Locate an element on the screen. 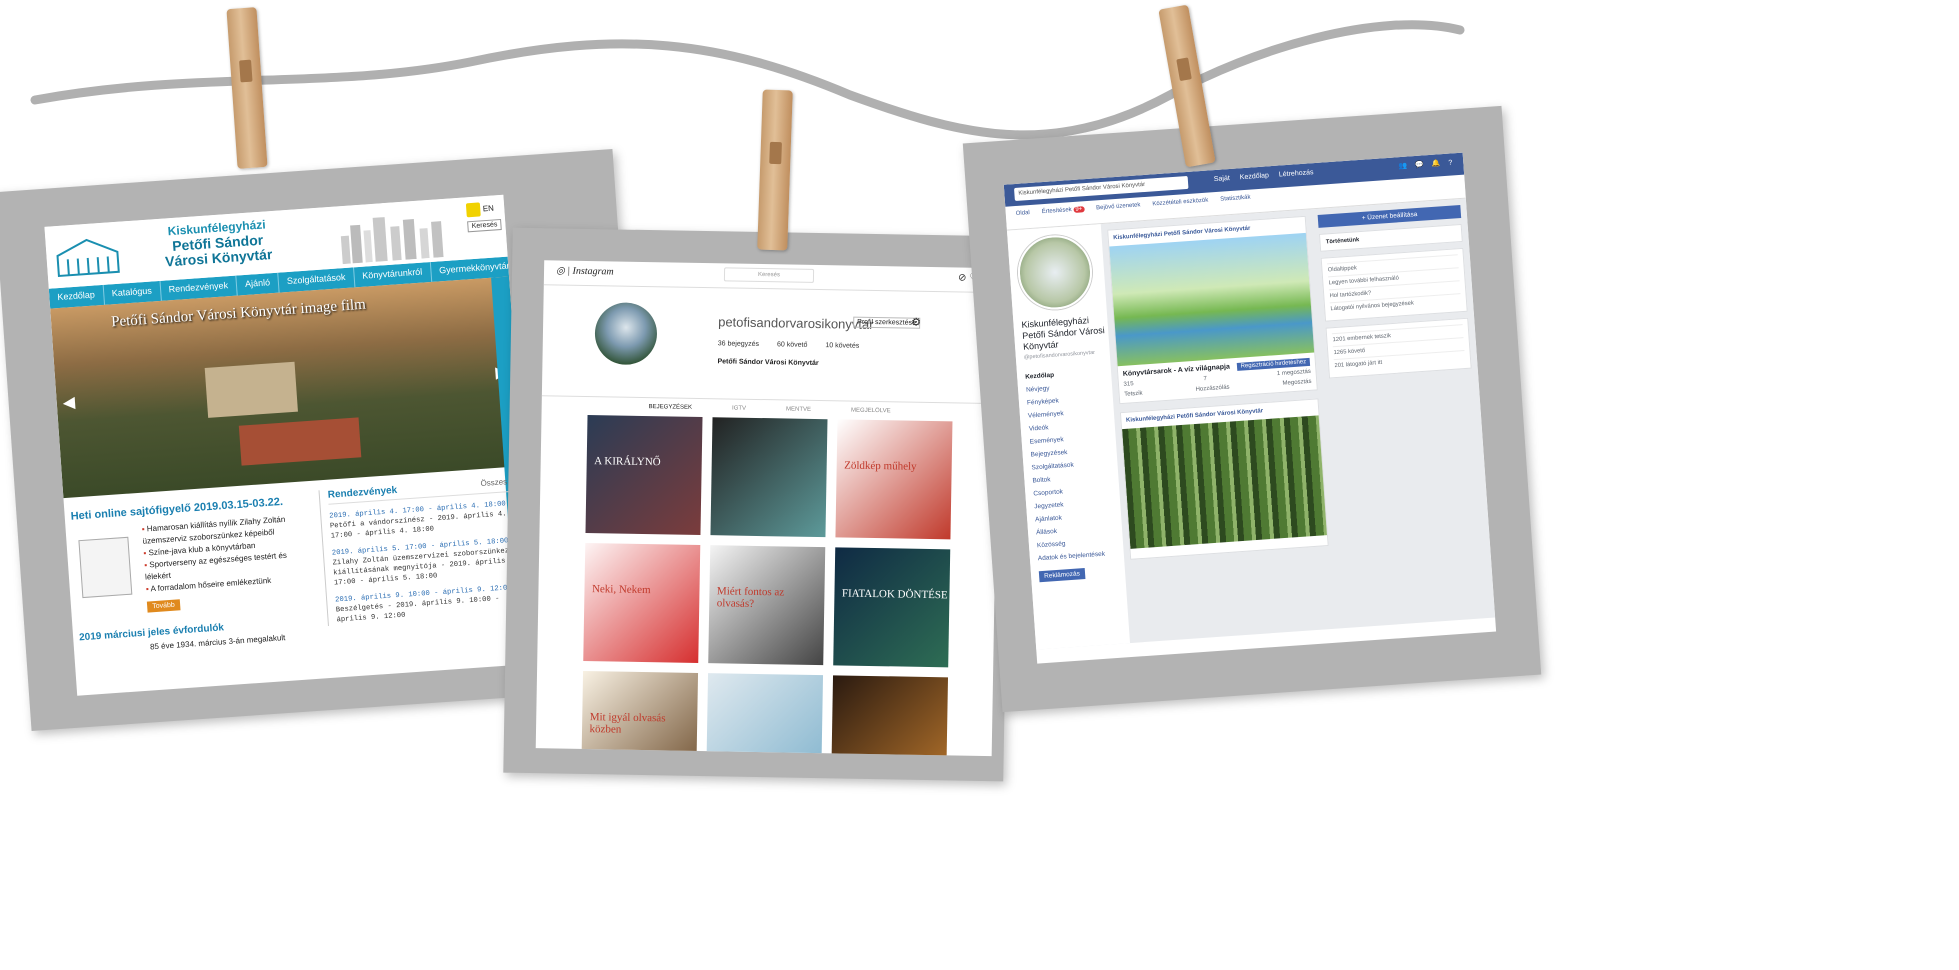  post-thumbnail-text: FIATALOK DÖNTÉSE is located at coordinates (894, 594).